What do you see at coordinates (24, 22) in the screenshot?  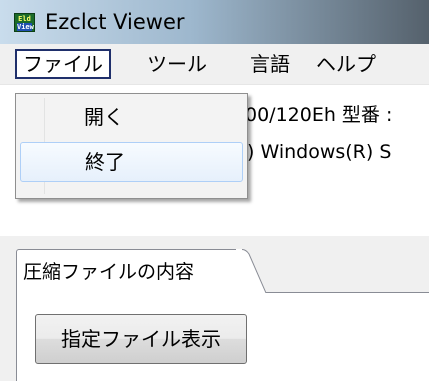 I see `app-icon: Eld View` at bounding box center [24, 22].